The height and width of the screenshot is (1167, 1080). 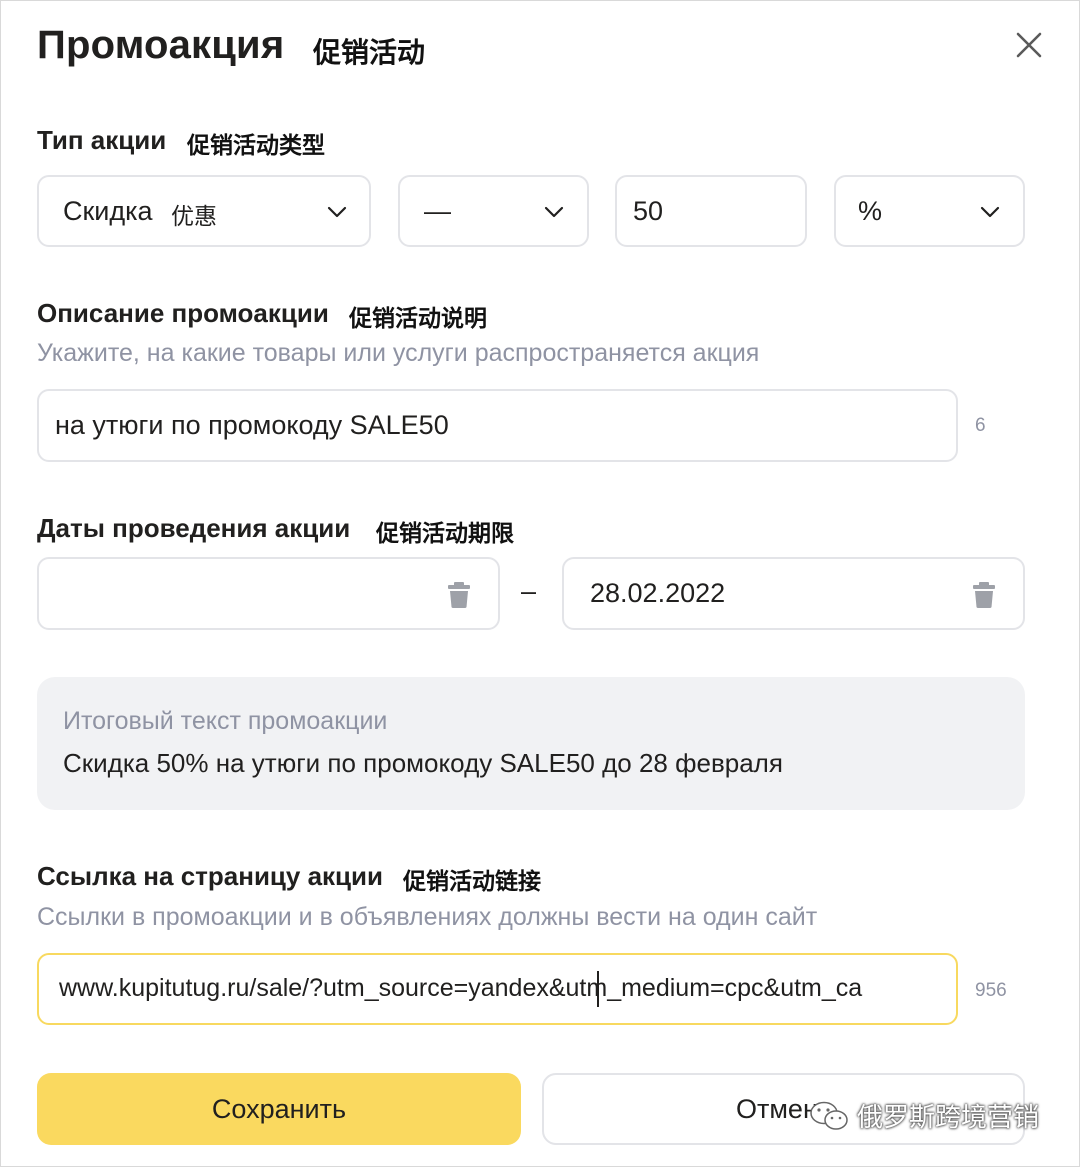 I want to click on watermark: 俄罗斯跨境营销, so click(x=924, y=1115).